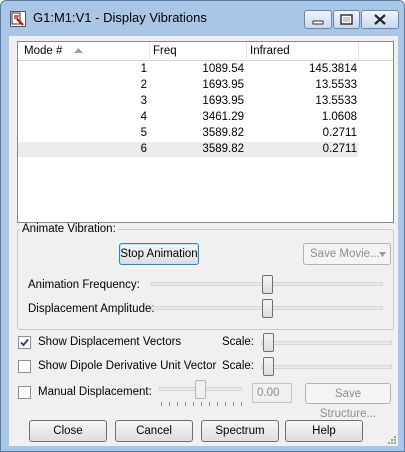 Image resolution: width=405 pixels, height=452 pixels. I want to click on stop-animation-button: Stop Animation, so click(159, 254).